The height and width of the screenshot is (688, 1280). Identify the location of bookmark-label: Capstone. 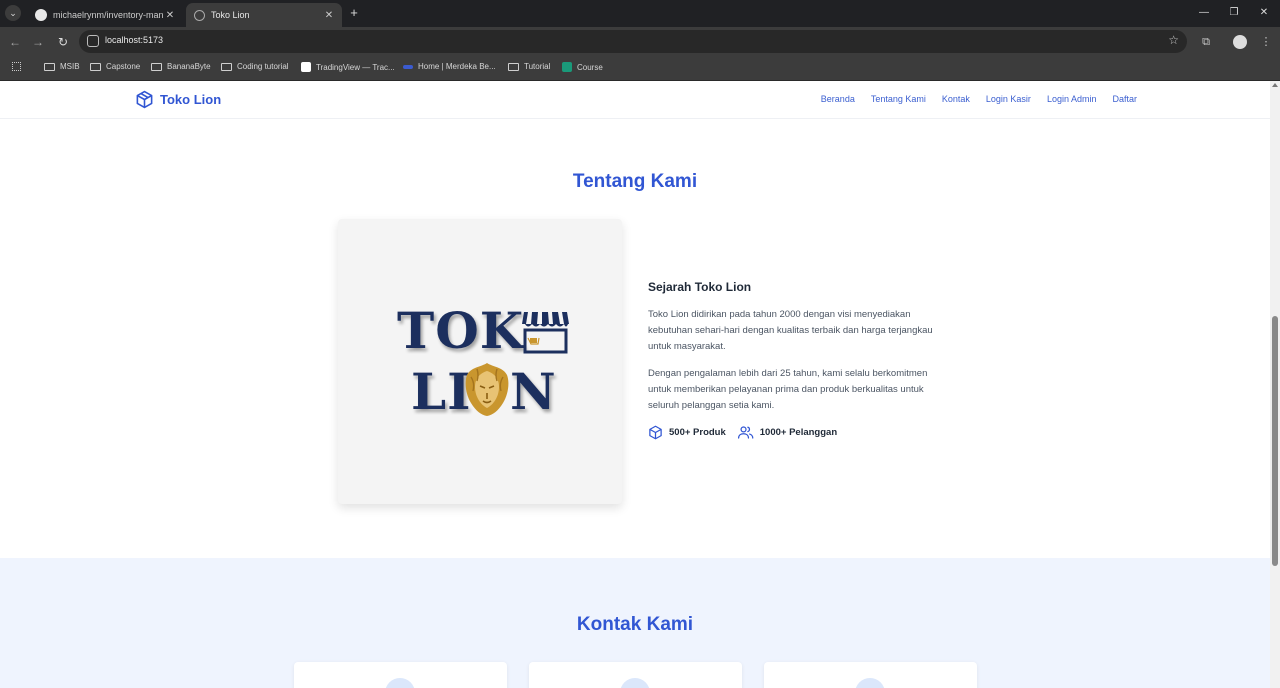
(123, 66).